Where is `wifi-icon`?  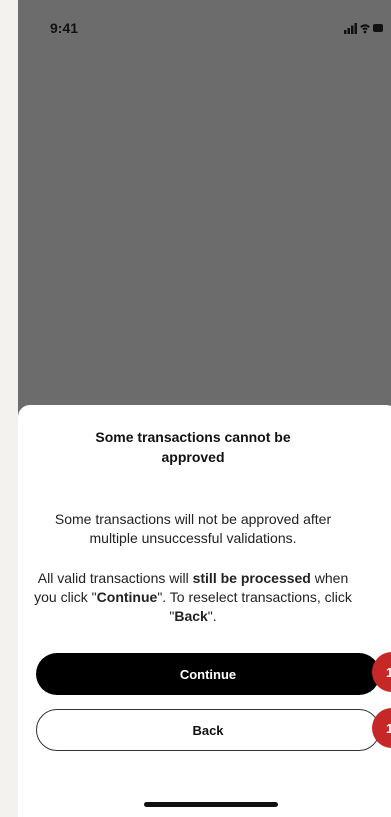 wifi-icon is located at coordinates (365, 29).